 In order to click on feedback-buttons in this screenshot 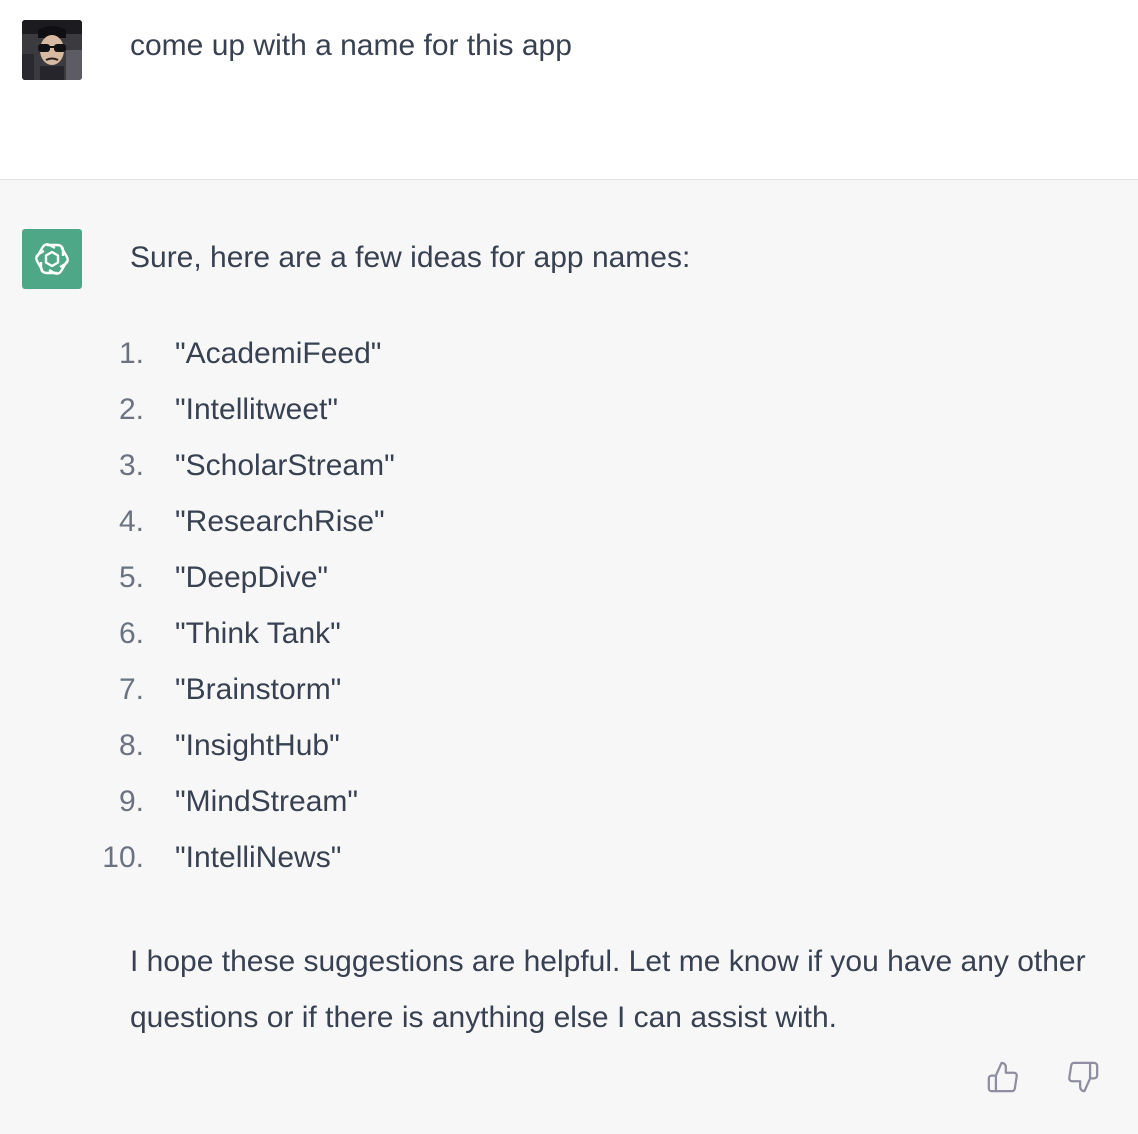, I will do `click(1043, 1077)`.